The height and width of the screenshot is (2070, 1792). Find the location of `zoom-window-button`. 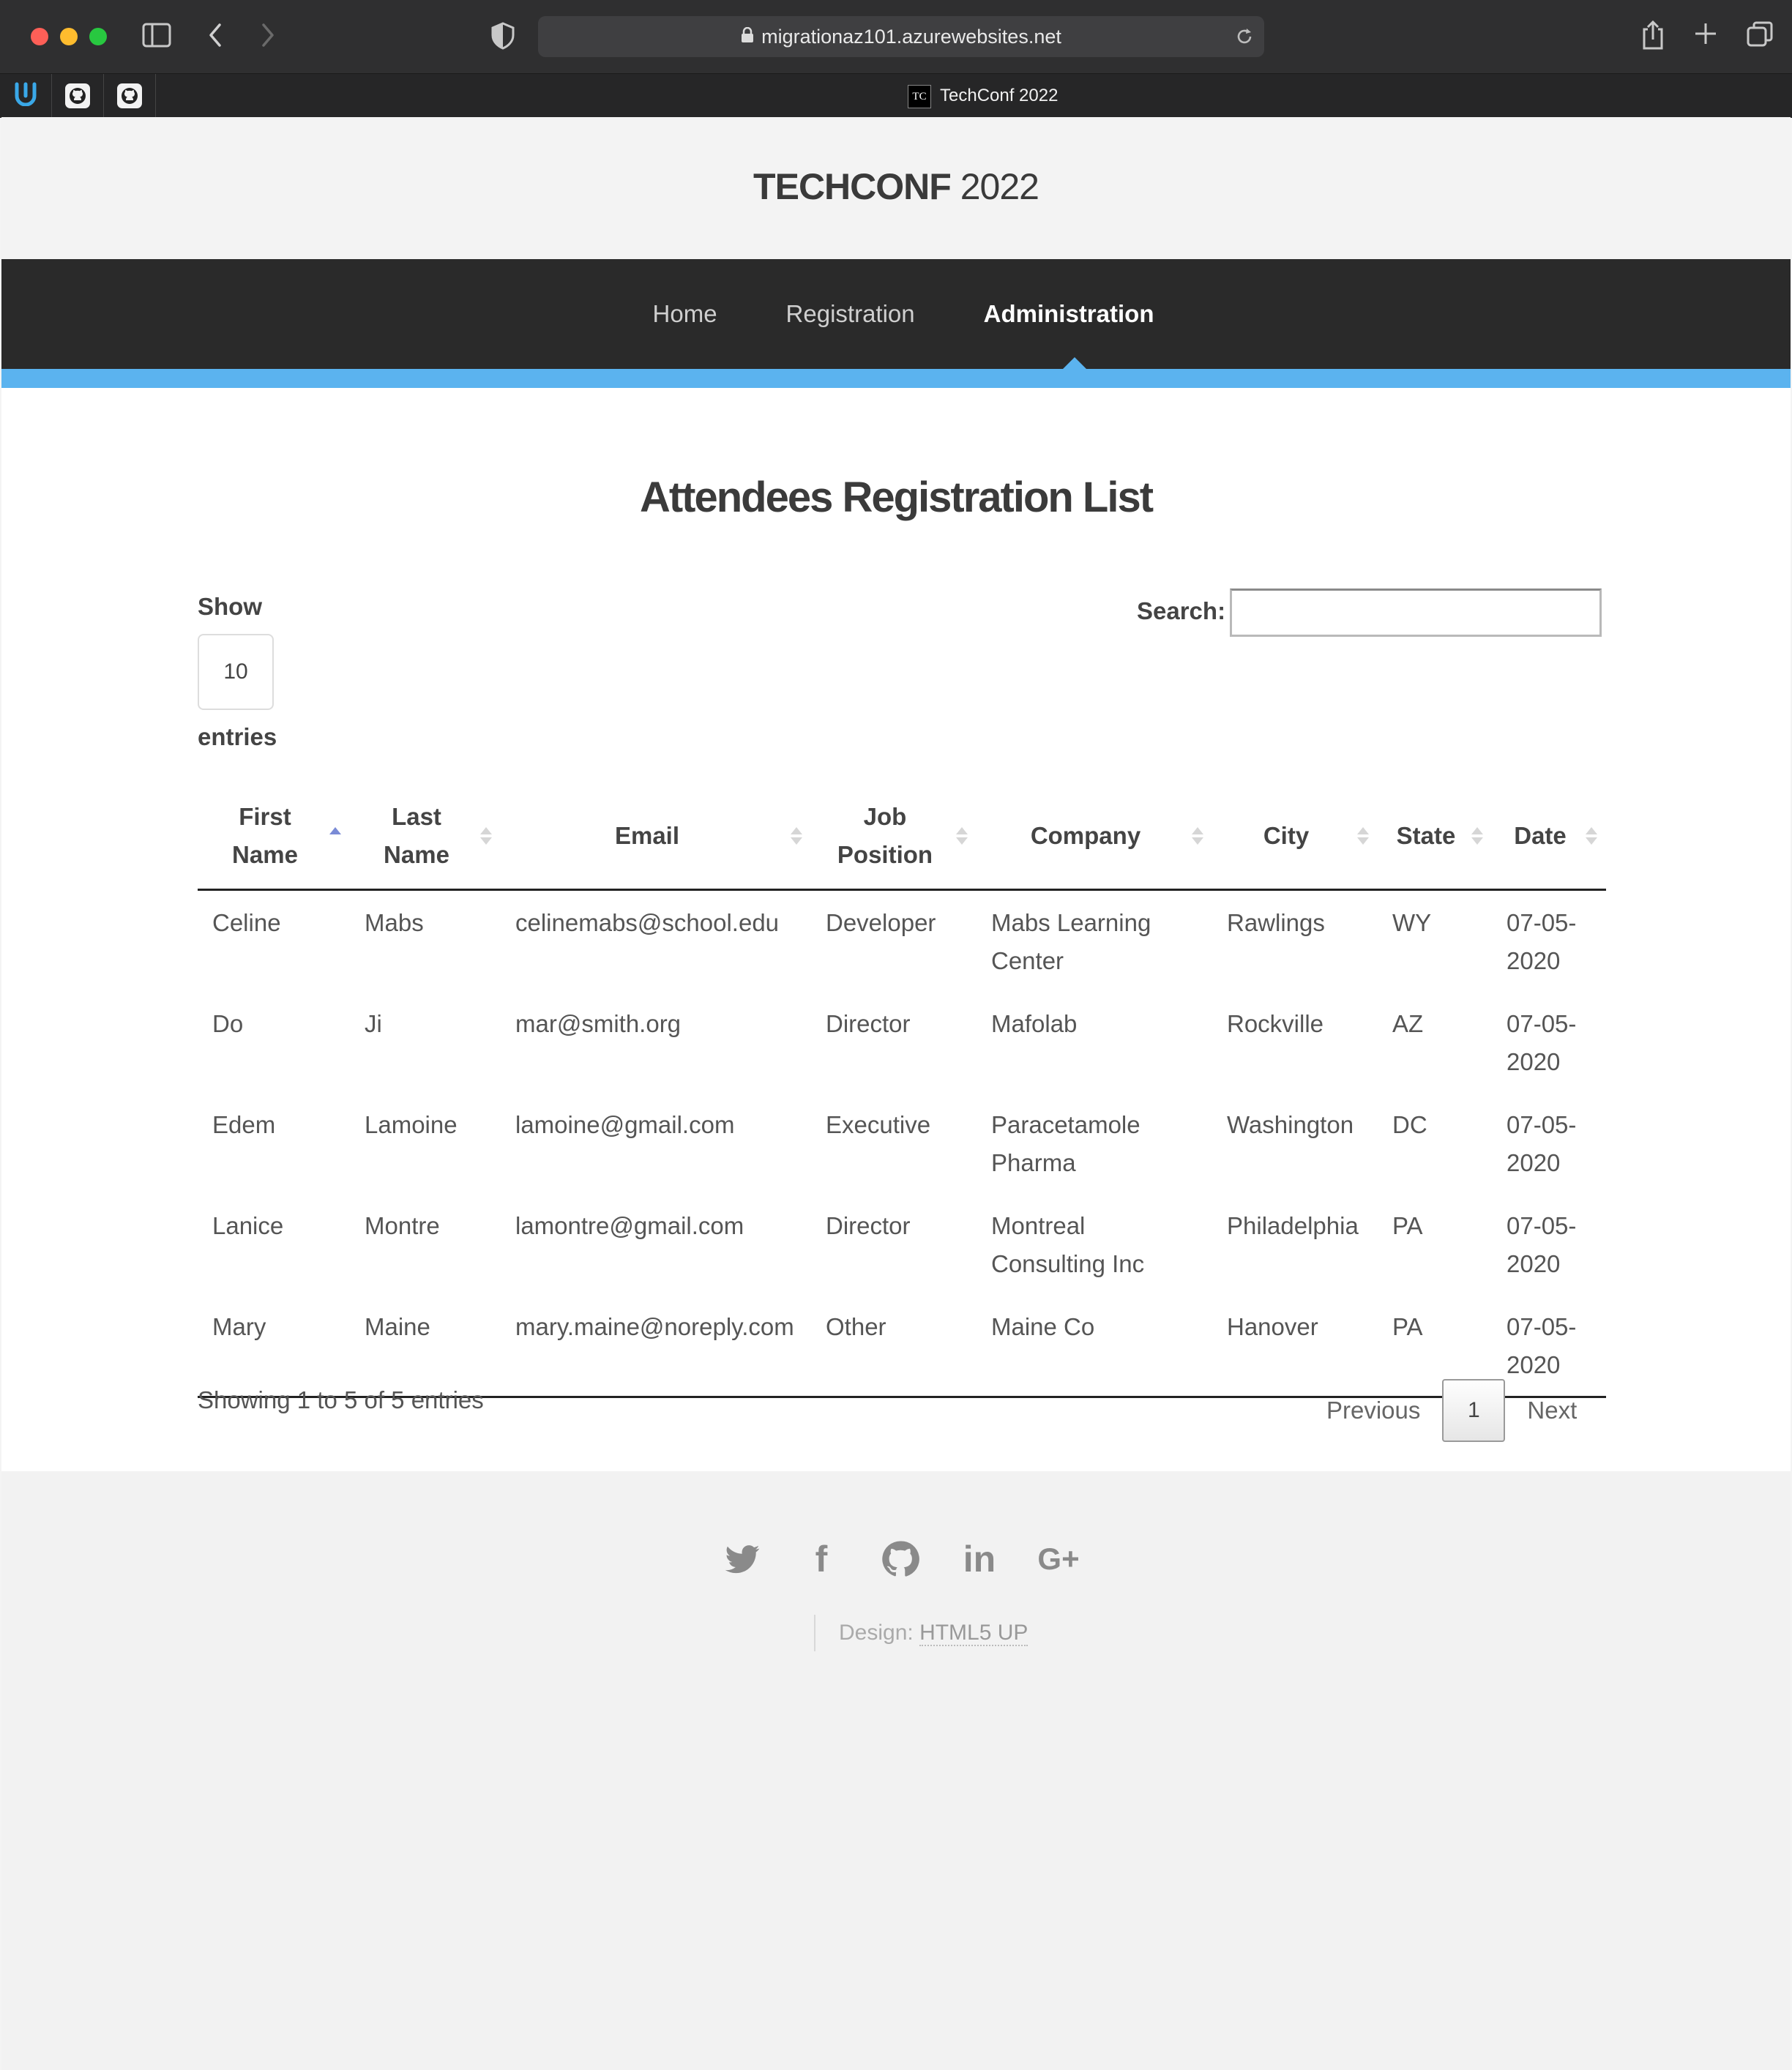

zoom-window-button is located at coordinates (98, 36).